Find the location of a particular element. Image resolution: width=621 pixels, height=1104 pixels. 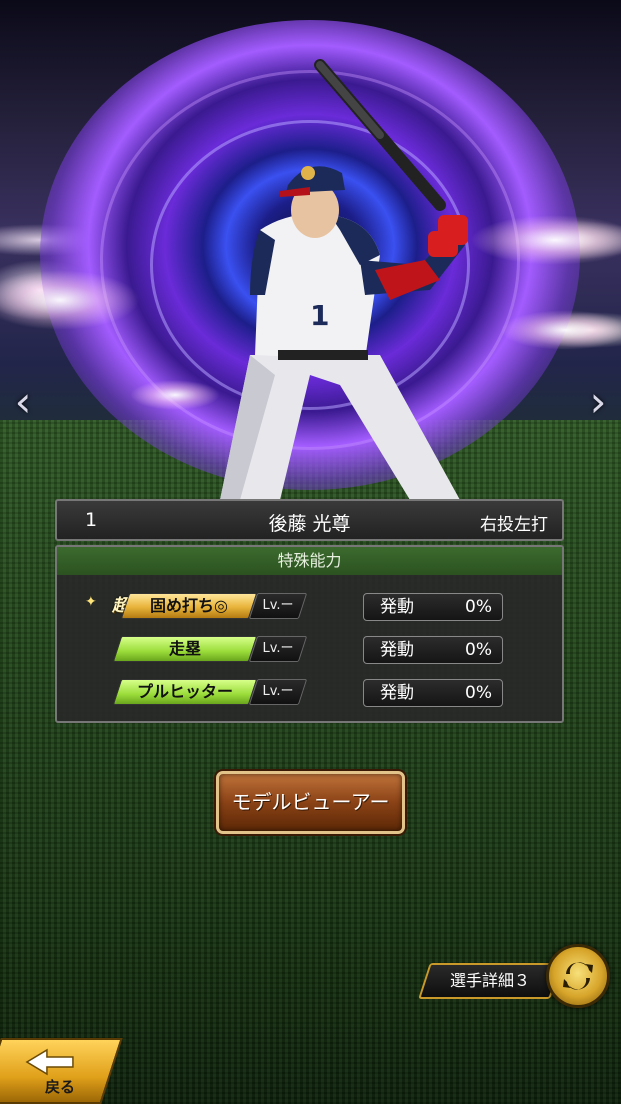

back-button: 戻る is located at coordinates (61, 1071).